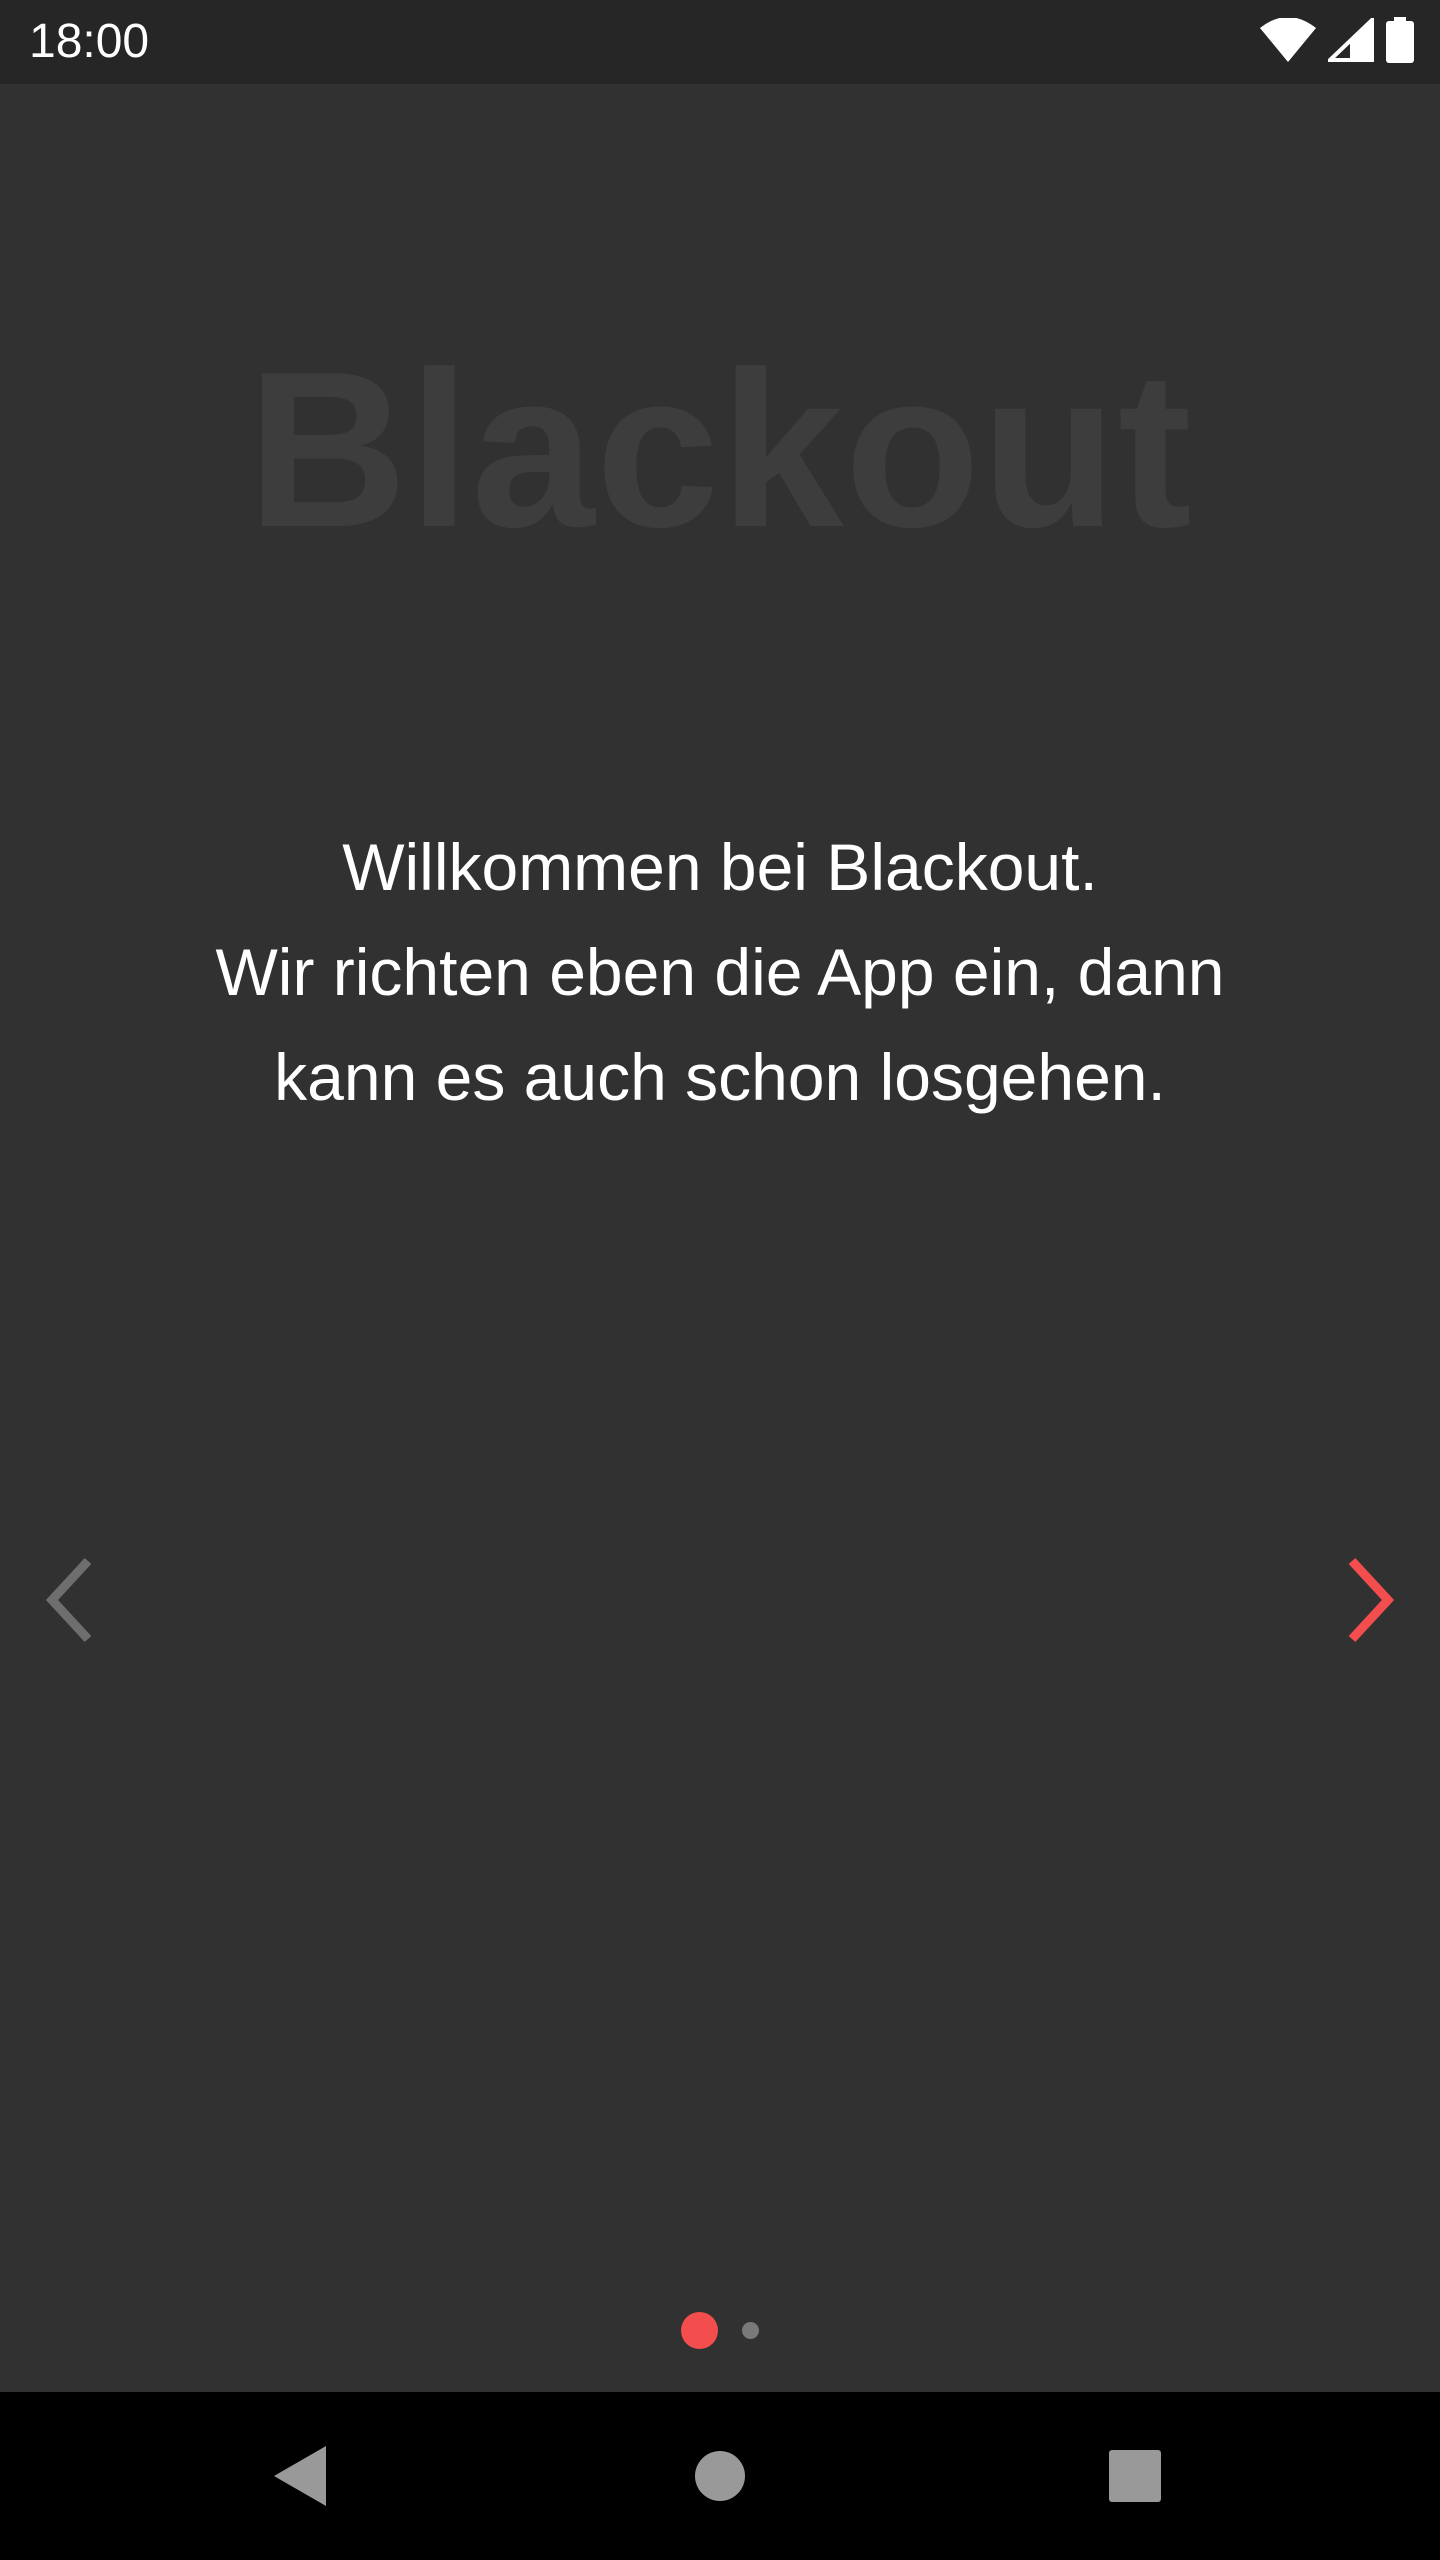 The height and width of the screenshot is (2560, 1440). I want to click on next-page-button, so click(1370, 1600).